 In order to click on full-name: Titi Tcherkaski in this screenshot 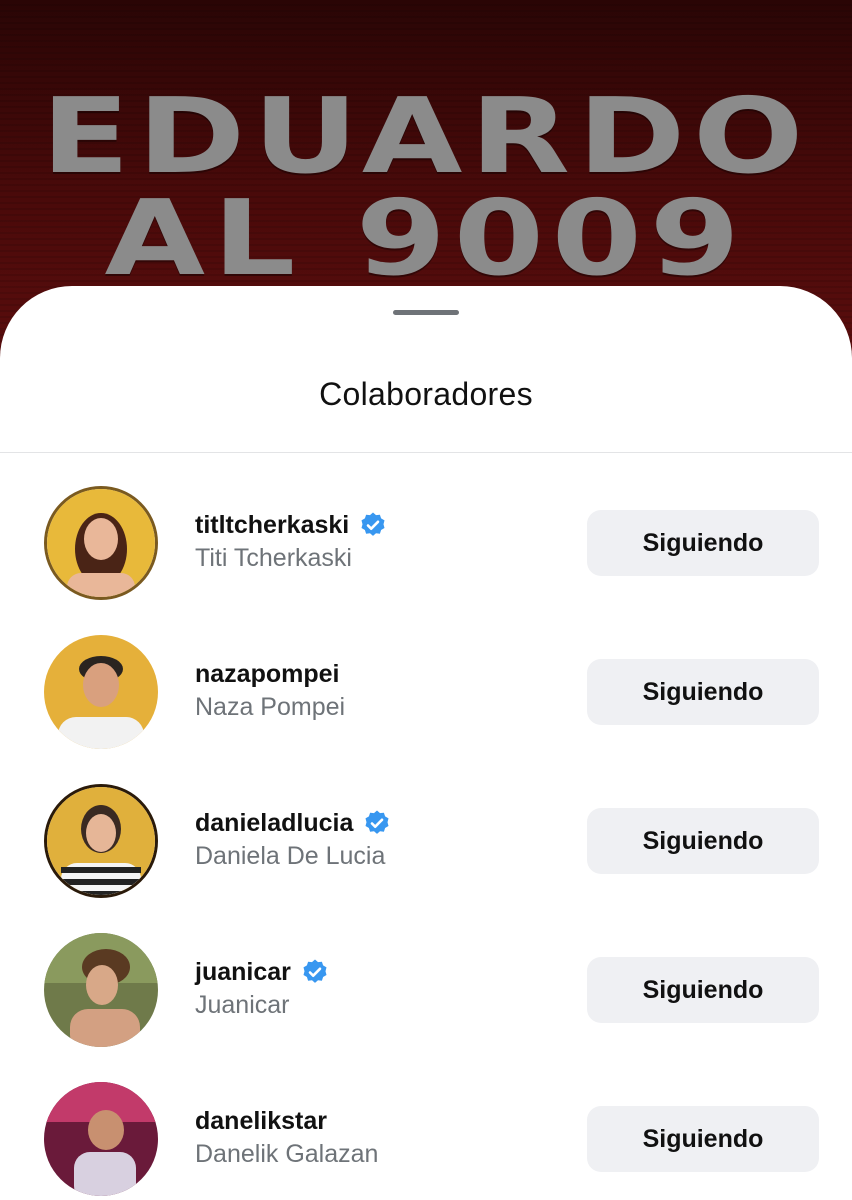, I will do `click(273, 558)`.